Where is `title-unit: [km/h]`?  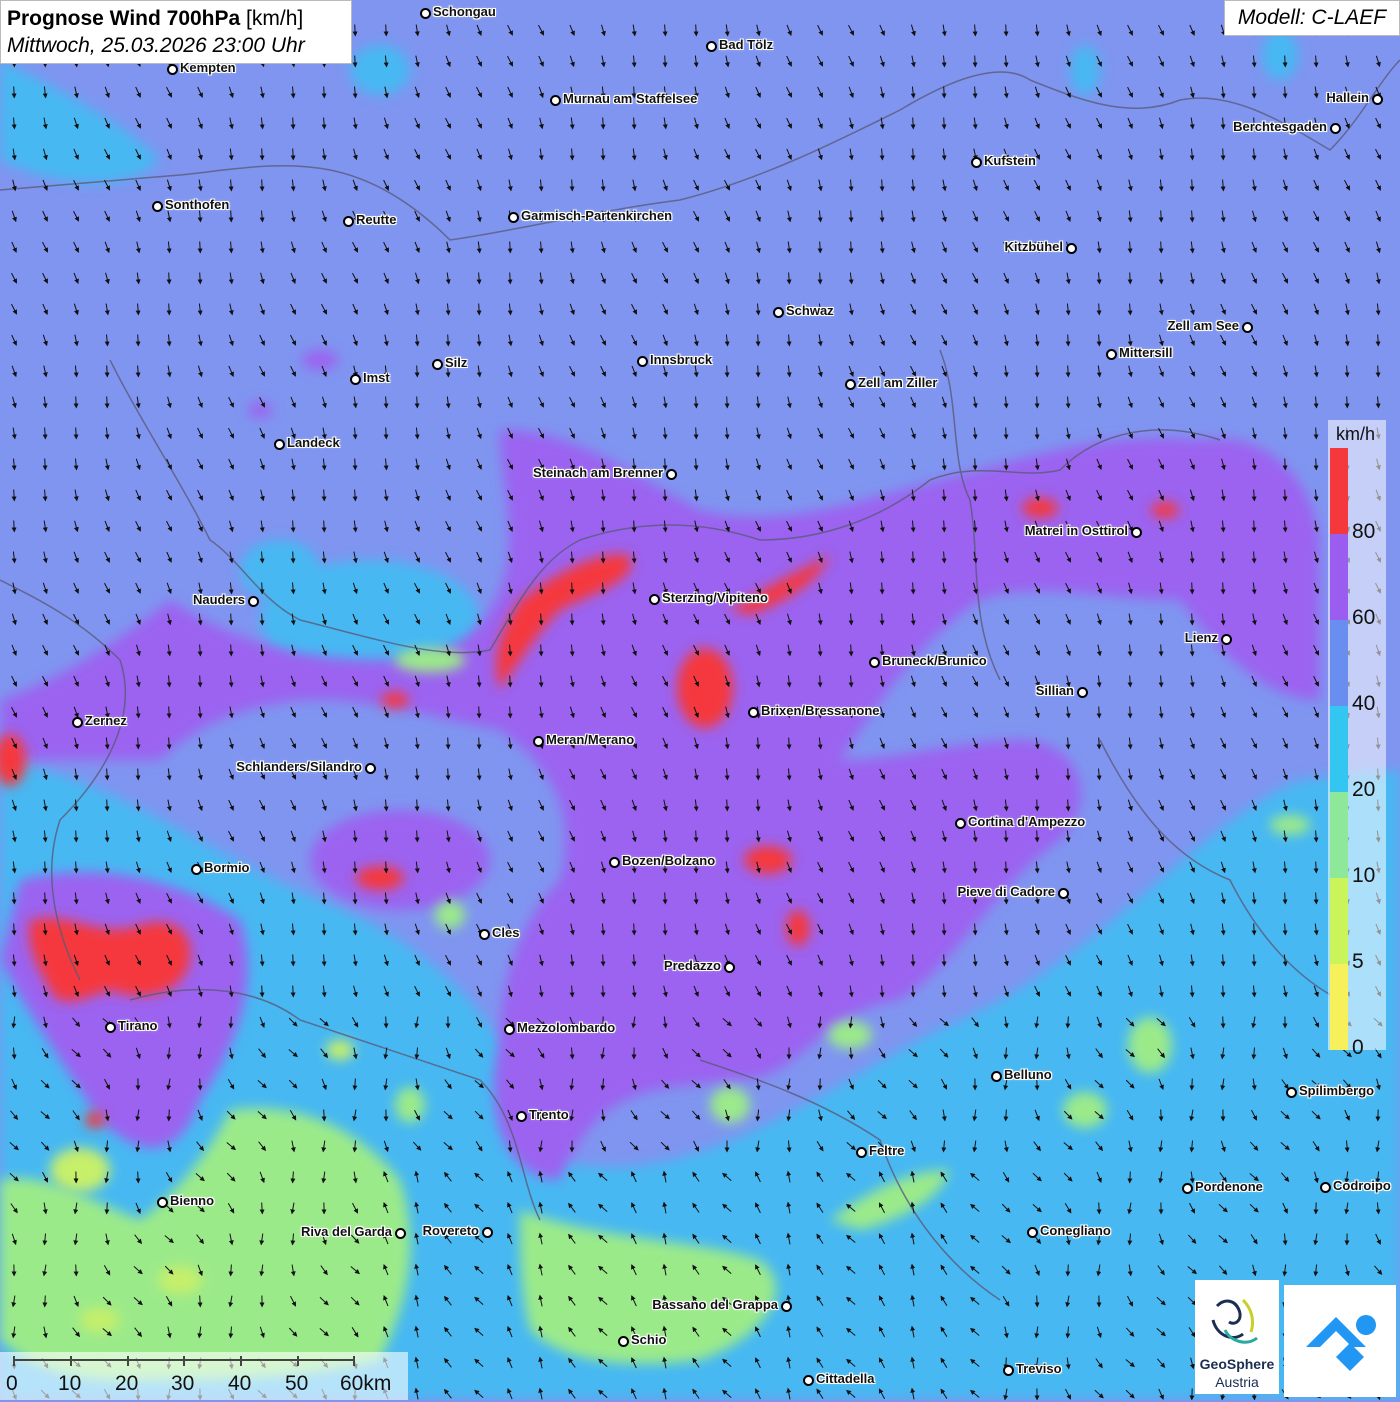
title-unit: [km/h] is located at coordinates (274, 18).